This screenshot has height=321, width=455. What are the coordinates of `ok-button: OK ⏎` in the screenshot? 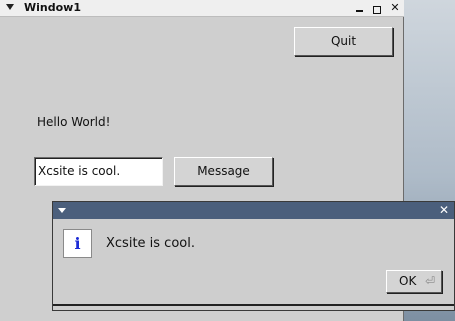 It's located at (414, 281).